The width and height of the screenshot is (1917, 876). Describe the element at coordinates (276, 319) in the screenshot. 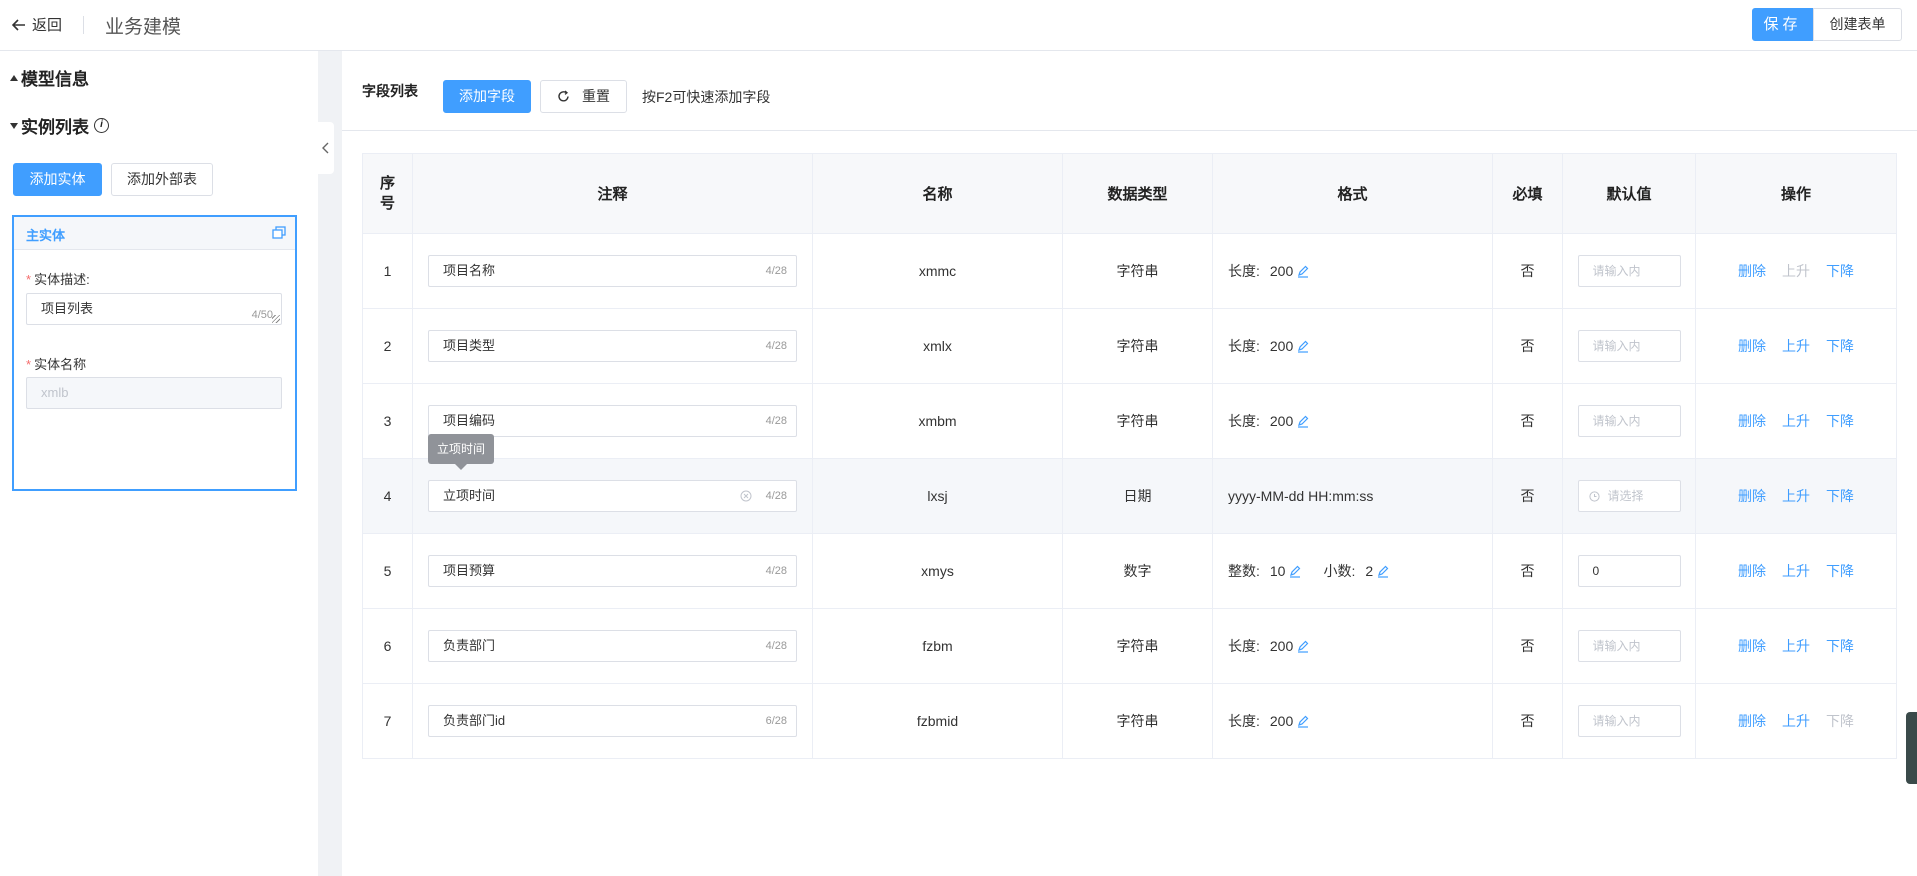

I see `resize-handle` at that location.